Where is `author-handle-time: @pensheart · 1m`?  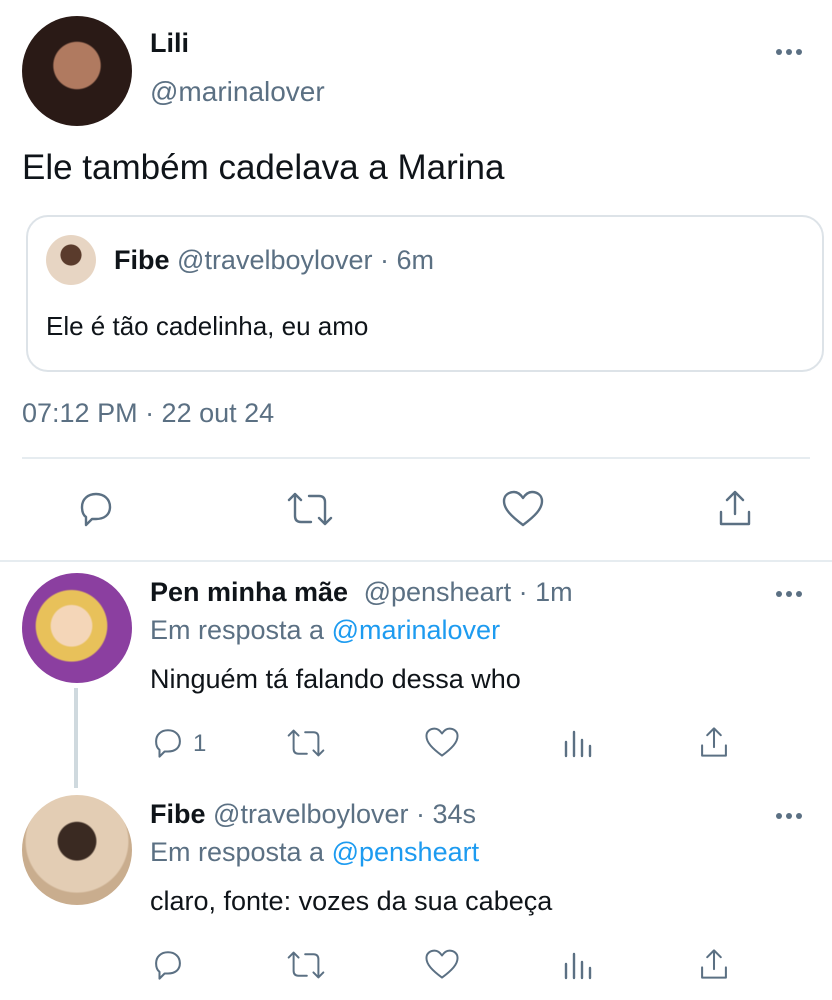
author-handle-time: @pensheart · 1m is located at coordinates (468, 592).